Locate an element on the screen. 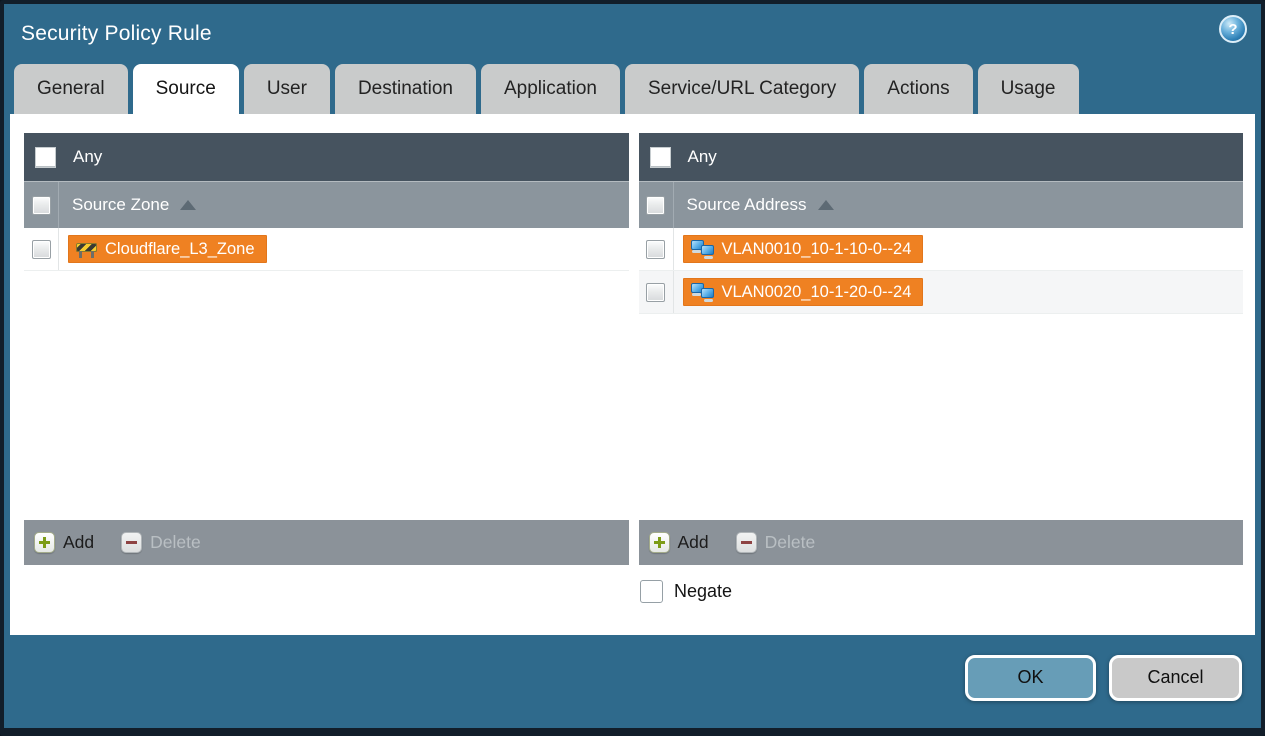 Image resolution: width=1265 pixels, height=736 pixels. source-address-any-bar: Any is located at coordinates (940, 157).